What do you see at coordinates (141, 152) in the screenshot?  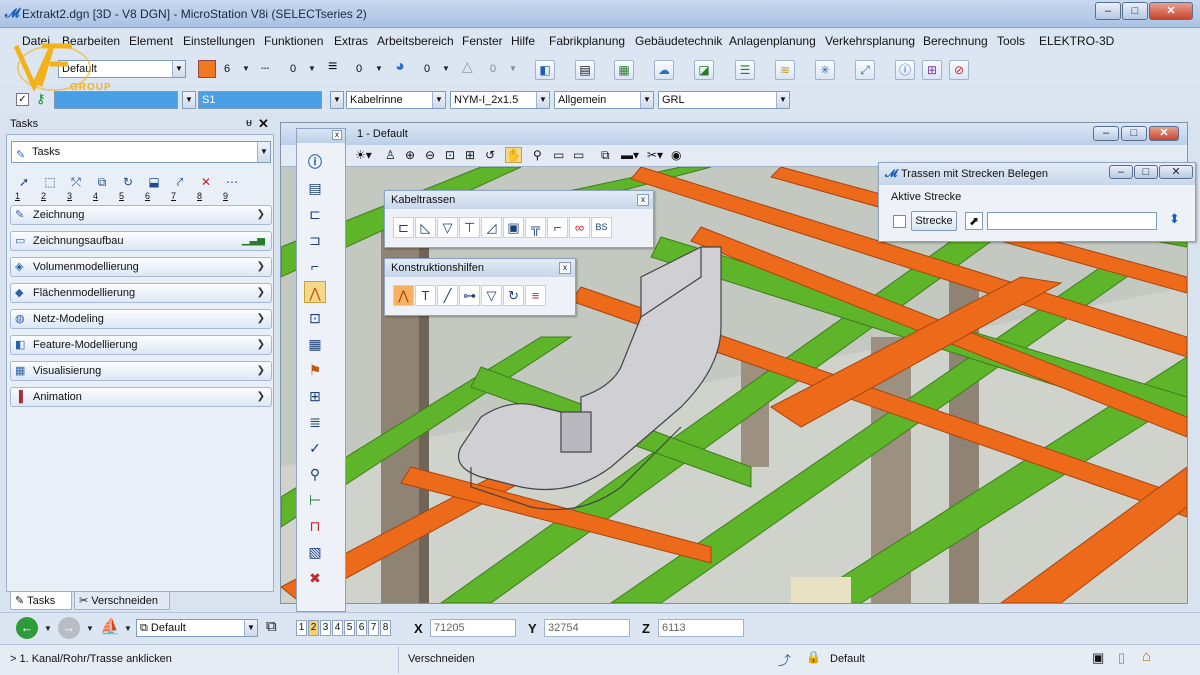 I see `tasks-dropdown: ✎ Tasks ▼` at bounding box center [141, 152].